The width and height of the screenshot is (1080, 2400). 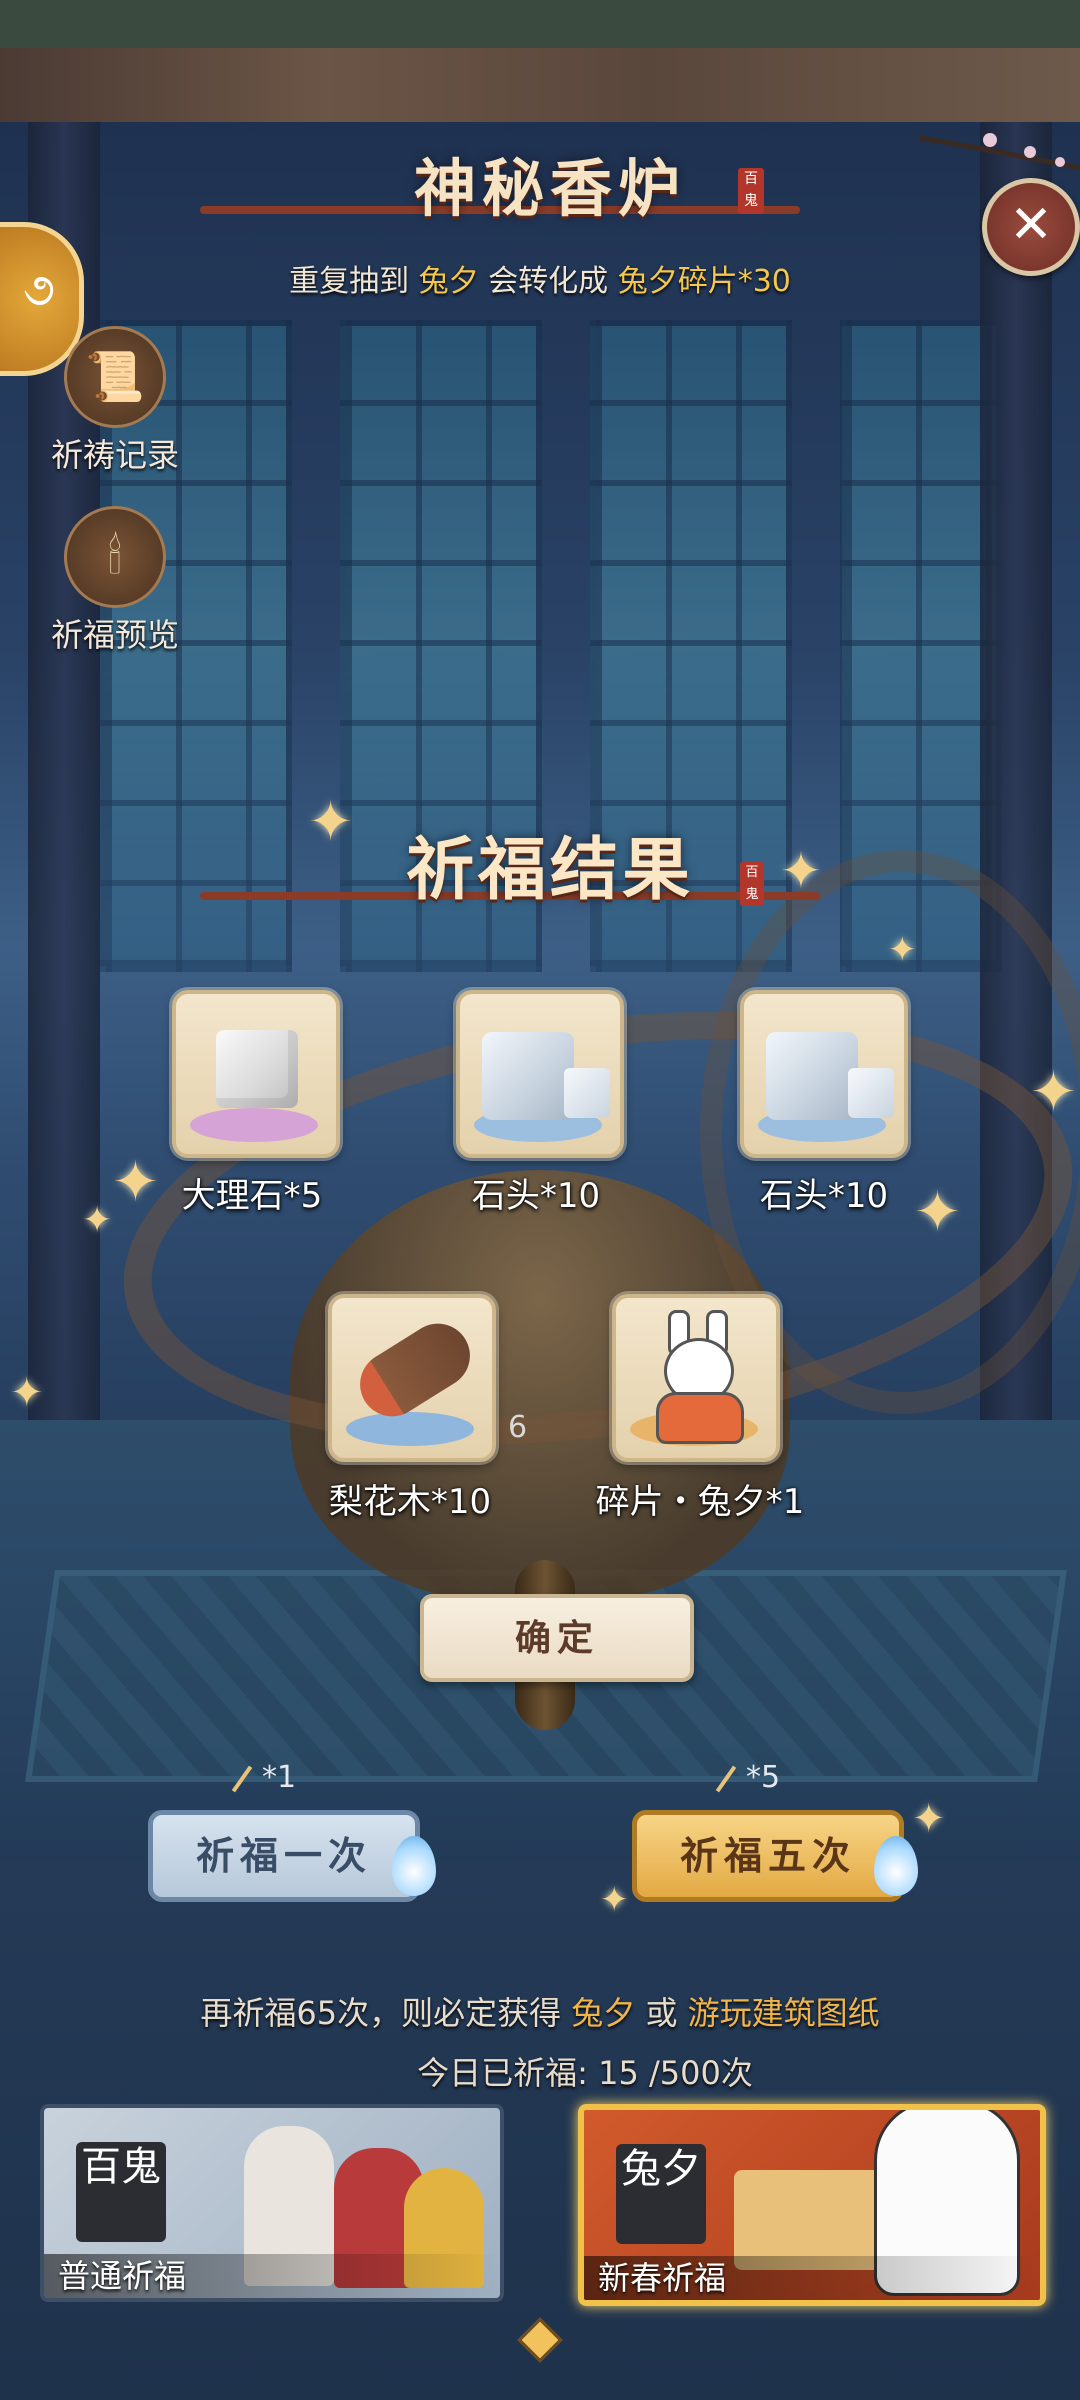 What do you see at coordinates (700, 1502) in the screenshot?
I see `reward-item-label: 碎片・兔夕*1` at bounding box center [700, 1502].